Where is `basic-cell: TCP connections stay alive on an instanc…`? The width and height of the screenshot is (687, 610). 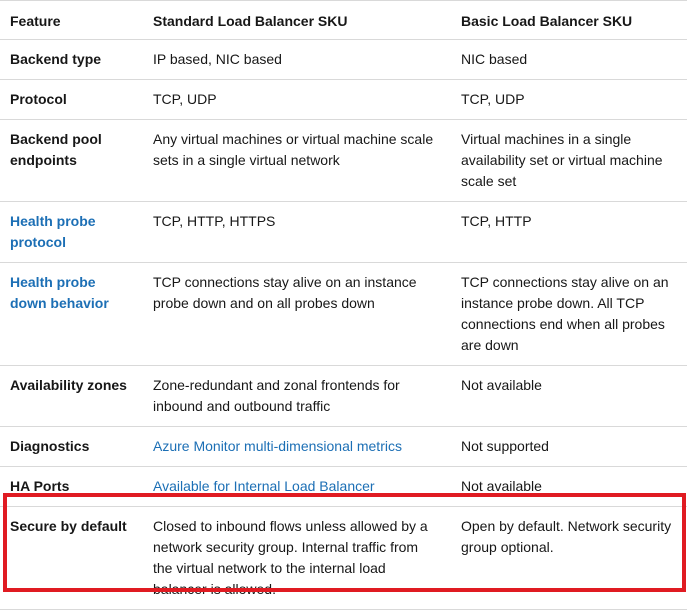
basic-cell: TCP connections stay alive on an instanc… is located at coordinates (569, 314).